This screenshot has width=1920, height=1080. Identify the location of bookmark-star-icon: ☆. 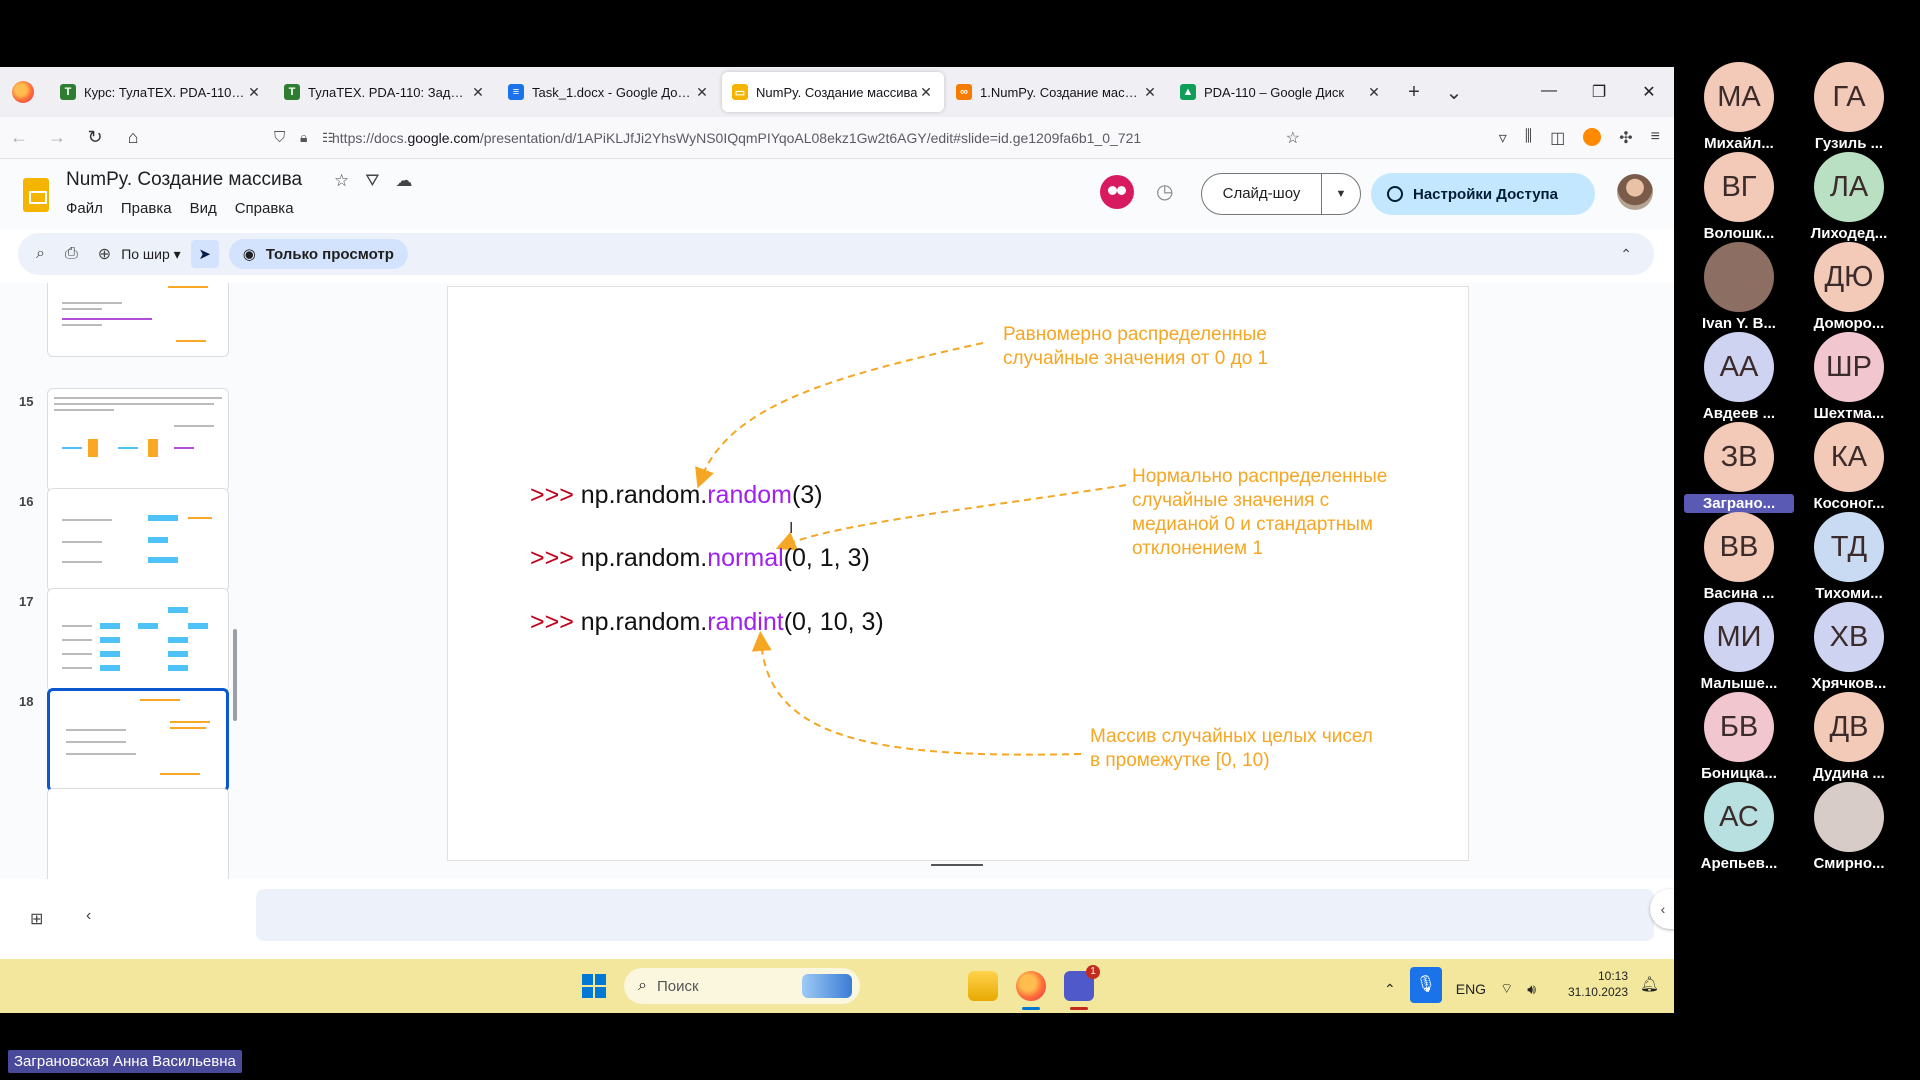
(1293, 138).